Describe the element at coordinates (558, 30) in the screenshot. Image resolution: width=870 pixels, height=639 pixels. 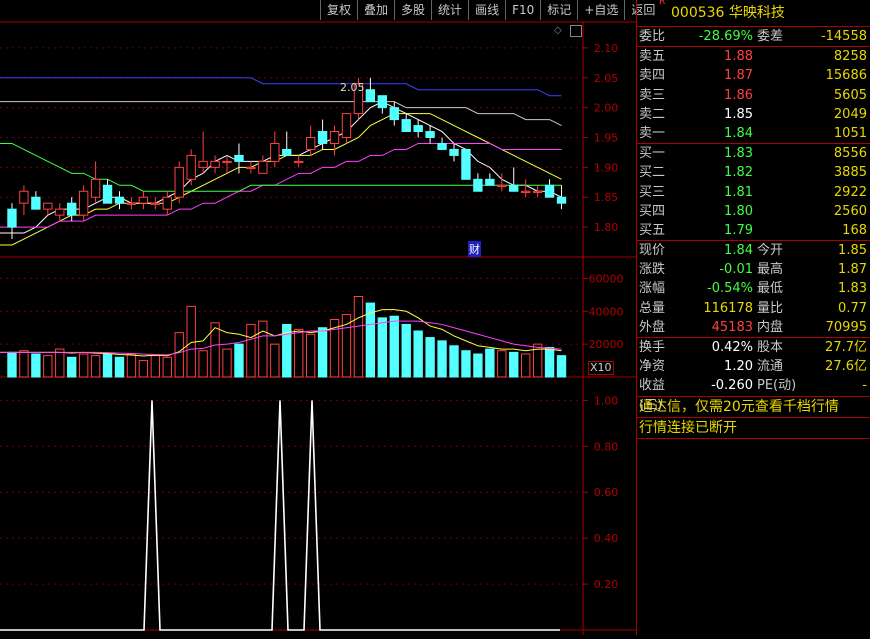
I see `diamond-icon: ◇` at that location.